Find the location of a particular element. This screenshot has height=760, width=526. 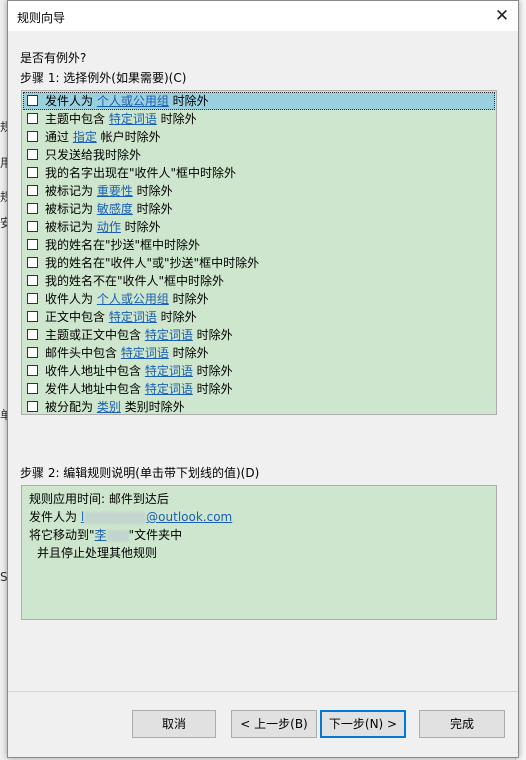

cancel-button: 取消 is located at coordinates (174, 724).